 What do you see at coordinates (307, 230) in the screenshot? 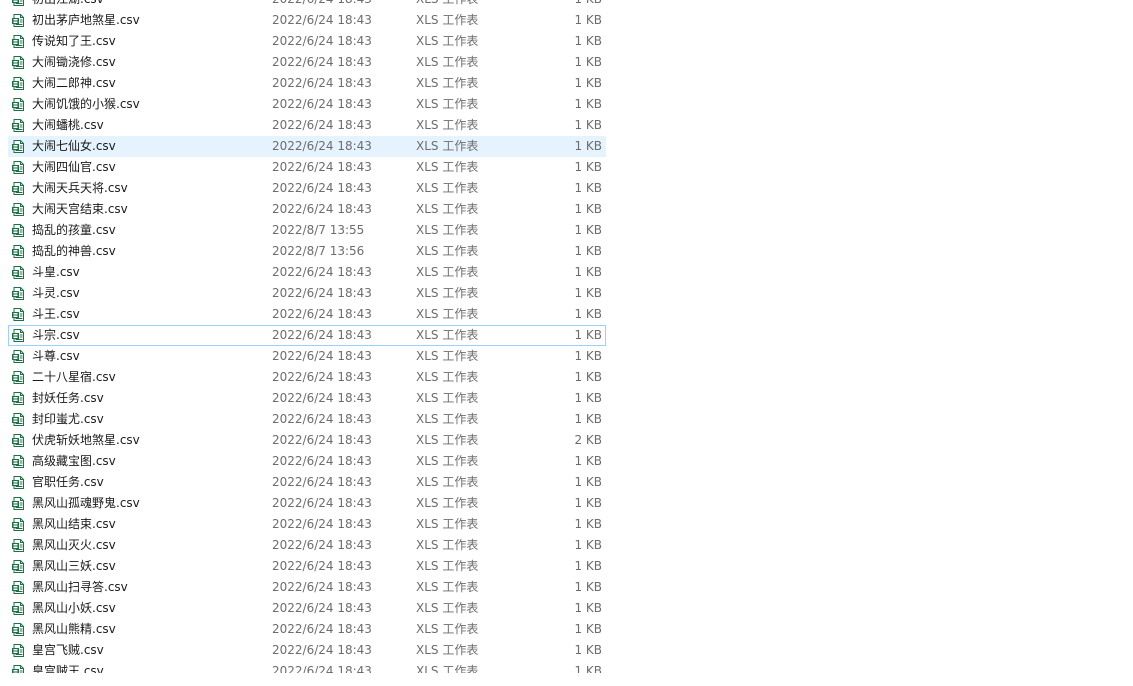
I see `file-row: 捣乱的孩童.csv 2022/8/7 13:55 XLS 工作表 1 KB` at bounding box center [307, 230].